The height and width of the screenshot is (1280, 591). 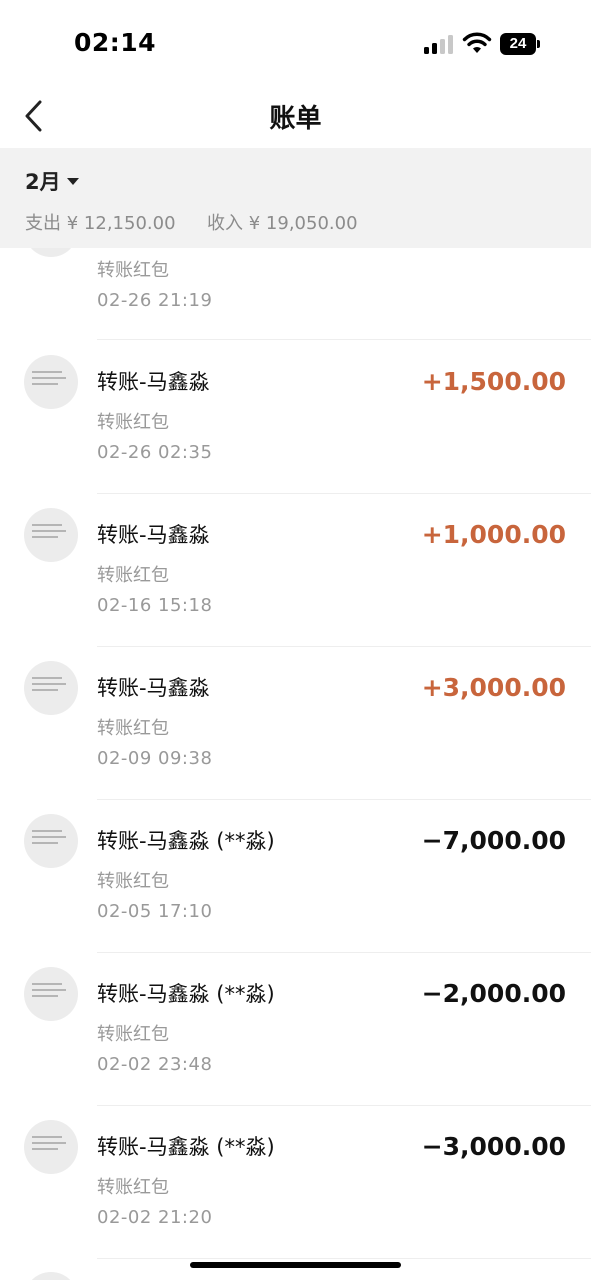 What do you see at coordinates (155, 1217) in the screenshot?
I see `item-time: 02-02 21:20` at bounding box center [155, 1217].